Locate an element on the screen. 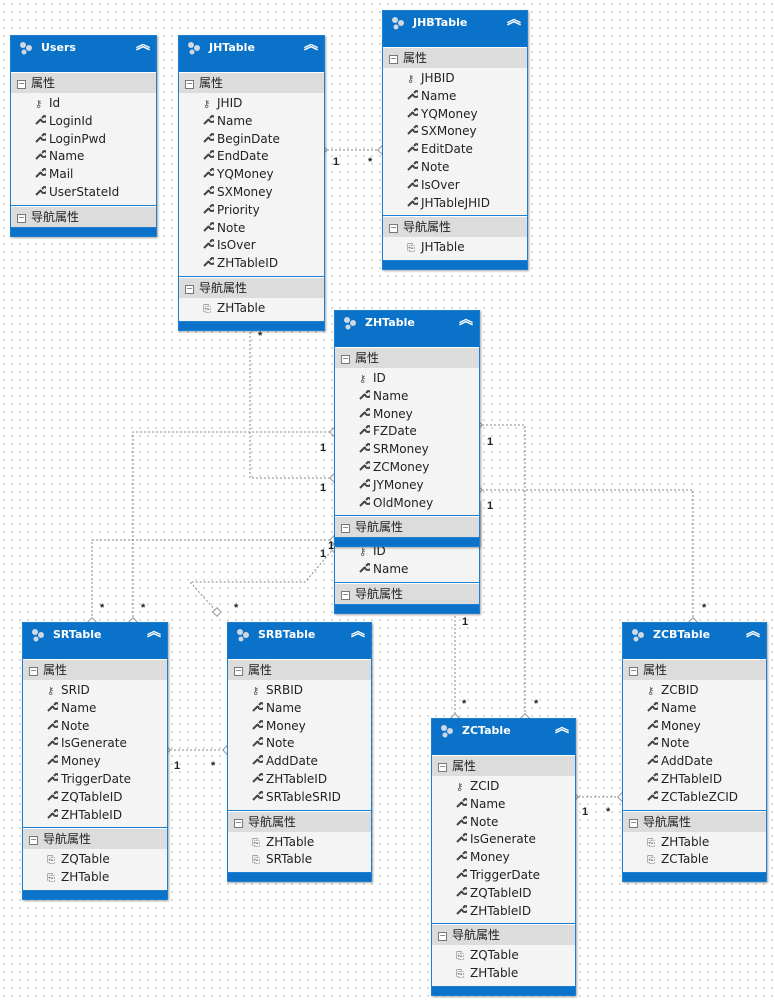 Image resolution: width=775 pixels, height=1000 pixels. property-item: SXMoney is located at coordinates (455, 132).